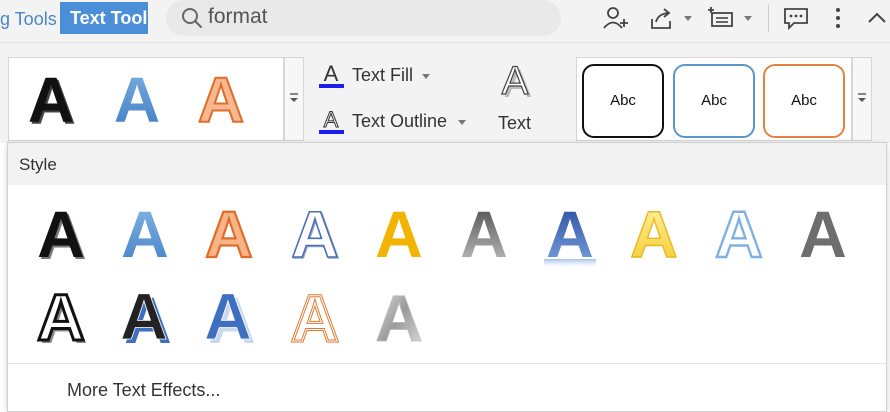  I want to click on wordart-black-a-icon: AA, so click(51, 101).